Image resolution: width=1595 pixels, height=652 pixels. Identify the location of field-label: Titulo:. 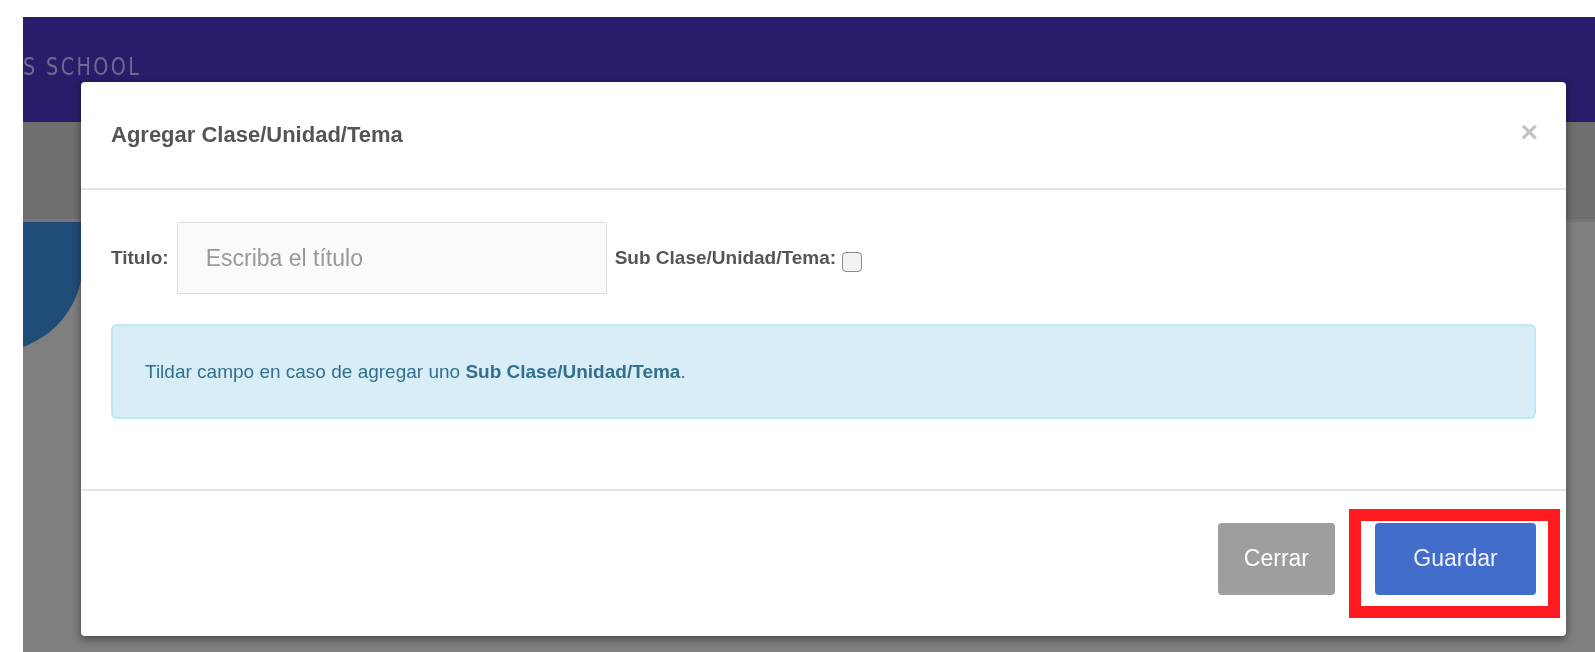
(140, 258).